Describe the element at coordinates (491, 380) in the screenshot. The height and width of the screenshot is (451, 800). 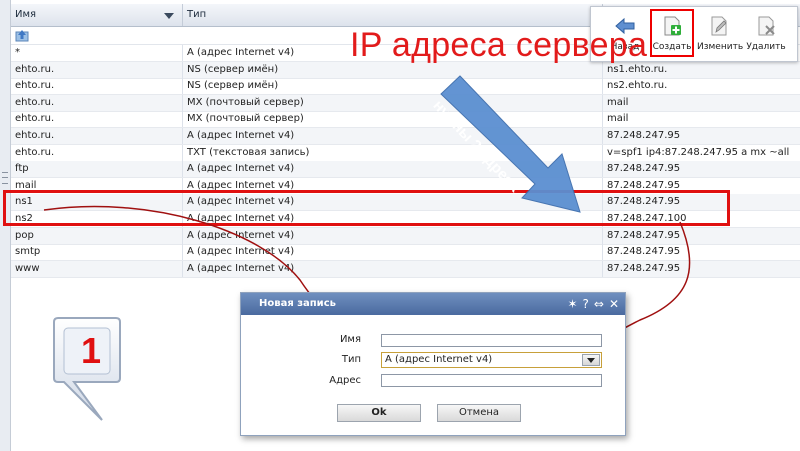
I see `address-field` at that location.